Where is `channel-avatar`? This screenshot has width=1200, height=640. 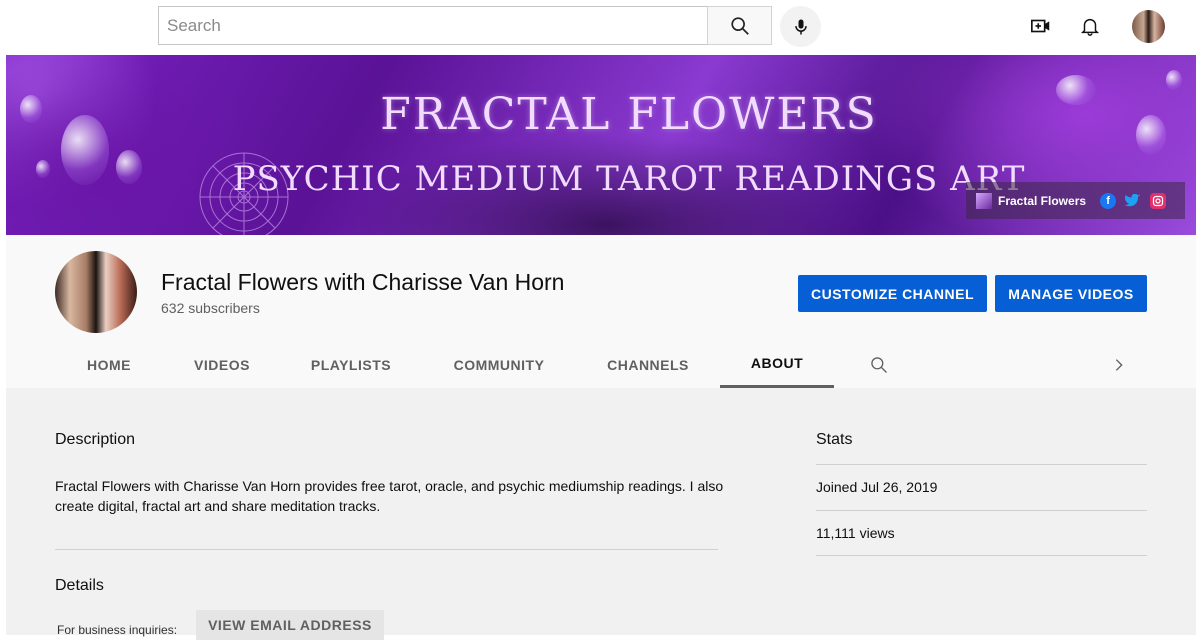
channel-avatar is located at coordinates (96, 292).